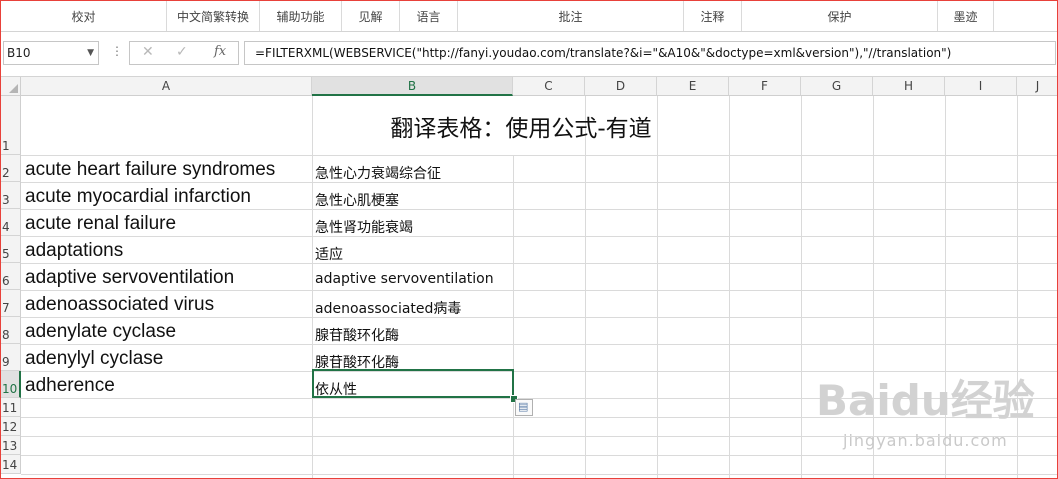 The height and width of the screenshot is (479, 1058). What do you see at coordinates (840, 16) in the screenshot?
I see `ribbon-group-protect: 保护` at bounding box center [840, 16].